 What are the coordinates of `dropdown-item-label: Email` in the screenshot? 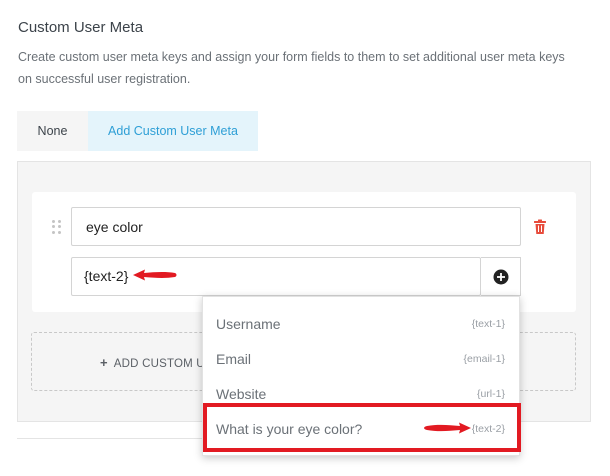 It's located at (234, 359).